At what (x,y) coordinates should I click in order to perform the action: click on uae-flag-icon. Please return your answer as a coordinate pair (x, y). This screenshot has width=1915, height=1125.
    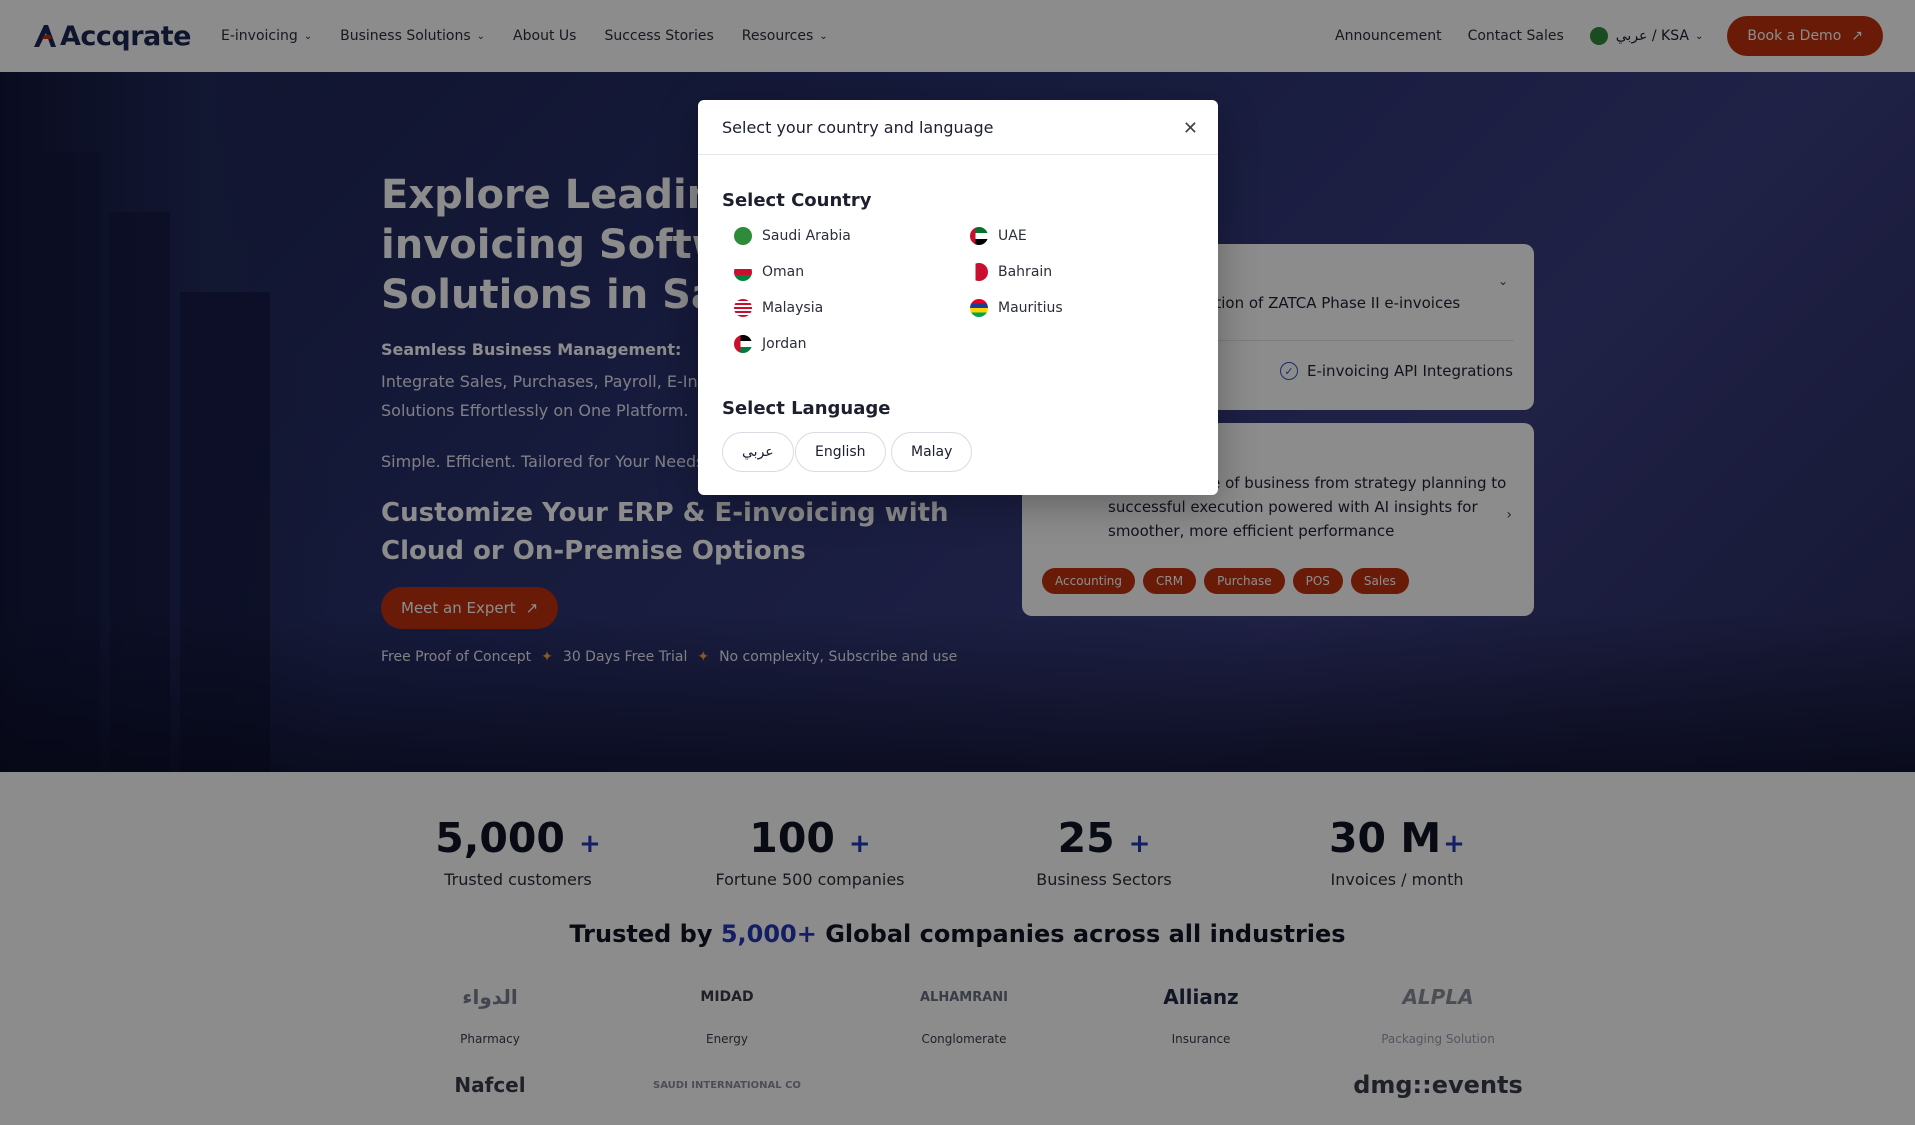
    Looking at the image, I should click on (979, 236).